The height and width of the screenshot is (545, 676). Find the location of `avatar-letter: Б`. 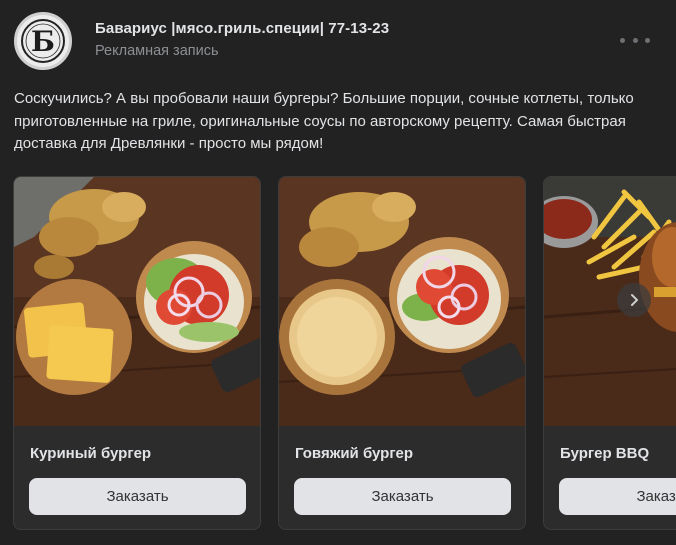

avatar-letter: Б is located at coordinates (43, 41).